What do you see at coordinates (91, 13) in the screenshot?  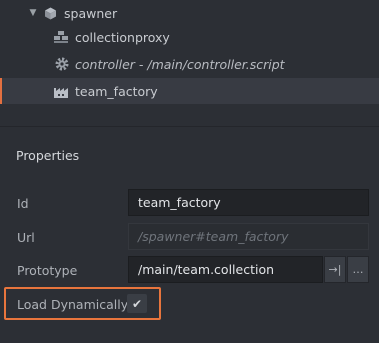 I see `tree-item-label: spawner` at bounding box center [91, 13].